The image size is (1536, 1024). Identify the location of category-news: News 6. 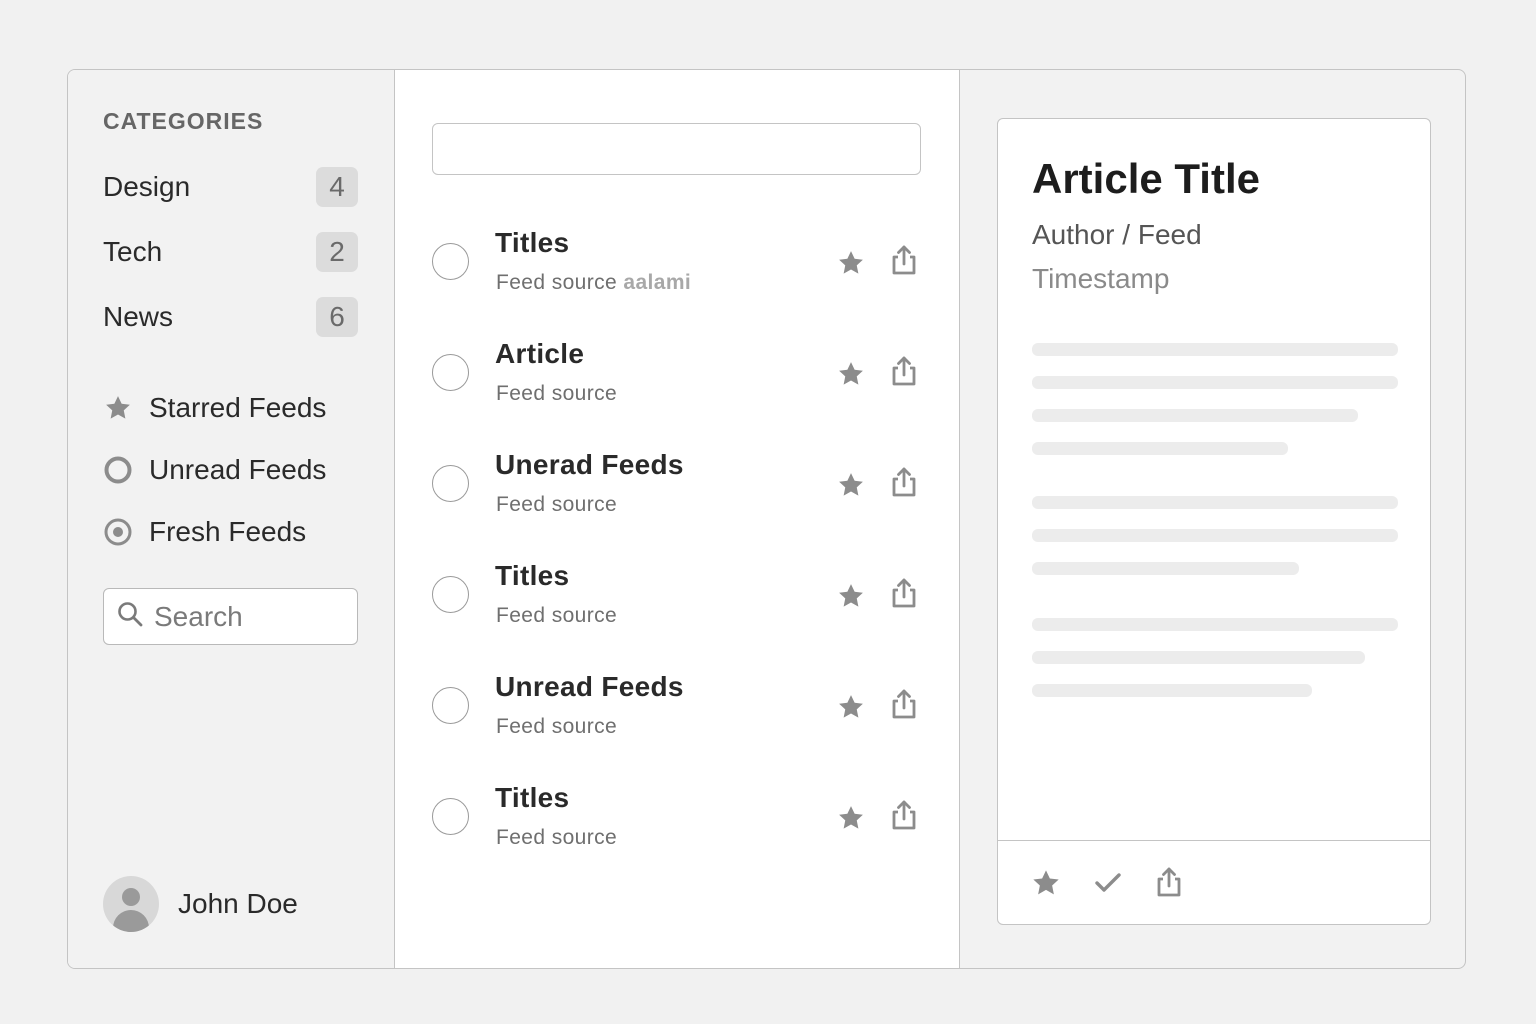
(230, 317).